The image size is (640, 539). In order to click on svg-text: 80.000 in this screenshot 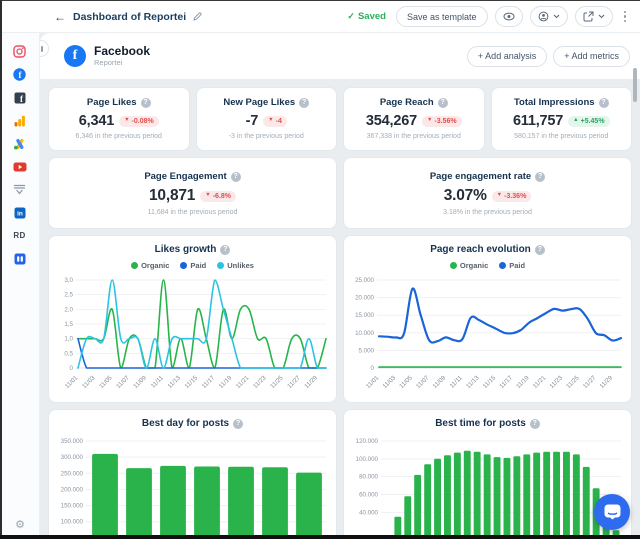, I will do `click(368, 477)`.